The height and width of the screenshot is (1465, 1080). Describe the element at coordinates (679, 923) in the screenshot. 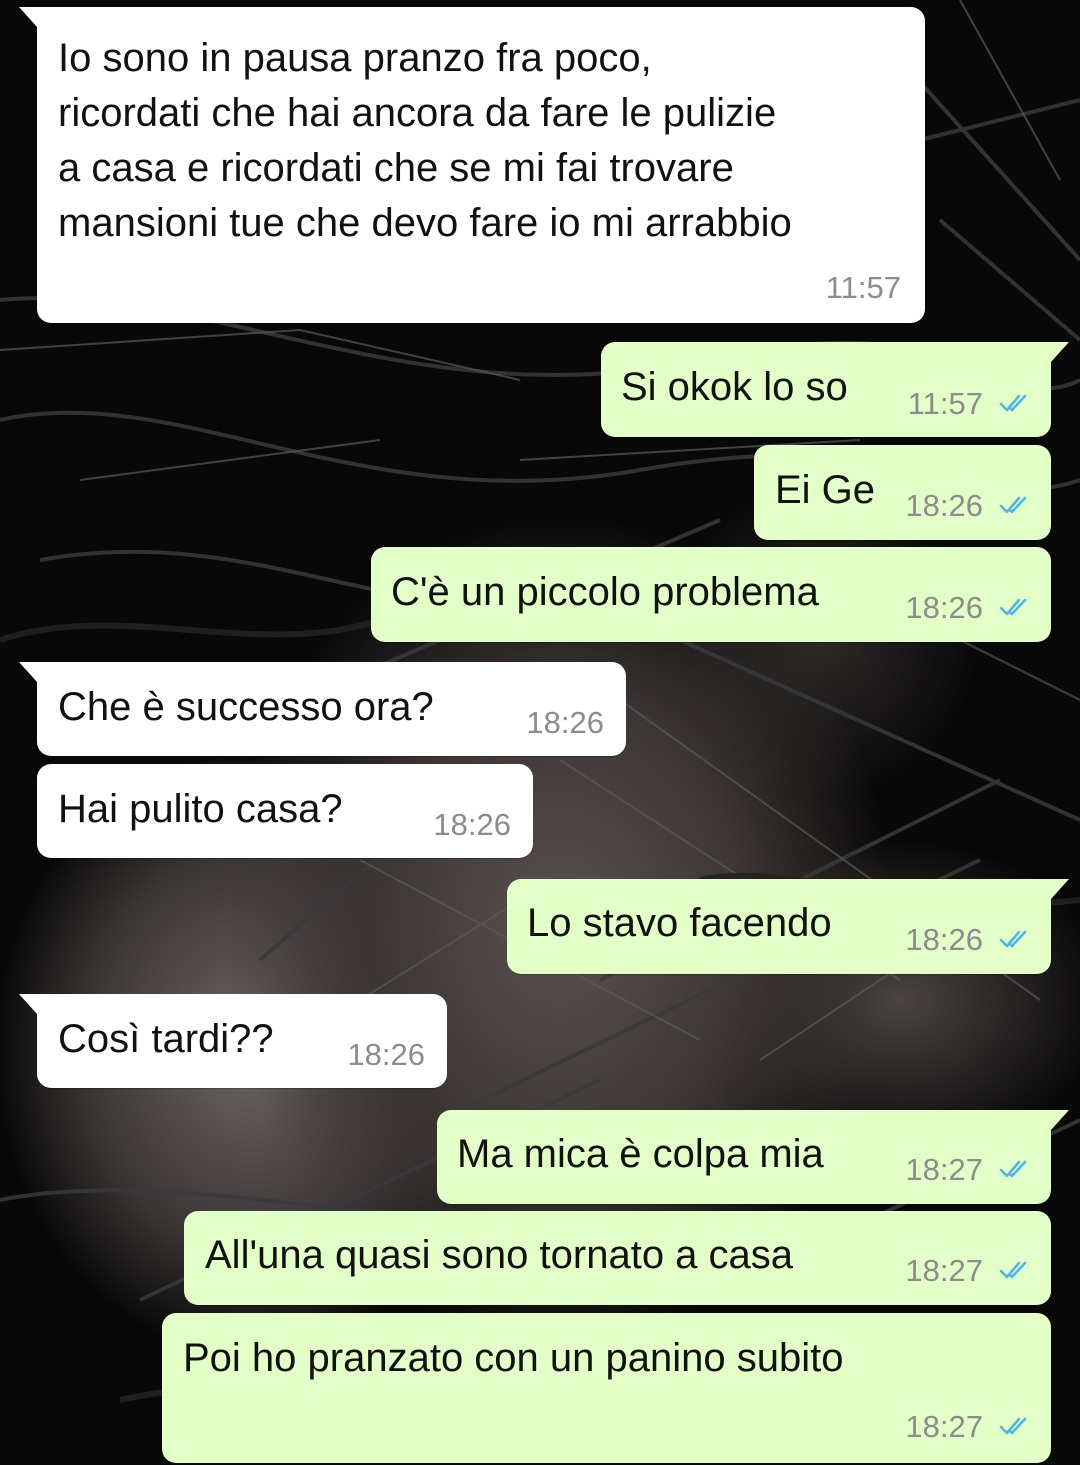

I see `message-text: Lo stavo facendo` at that location.